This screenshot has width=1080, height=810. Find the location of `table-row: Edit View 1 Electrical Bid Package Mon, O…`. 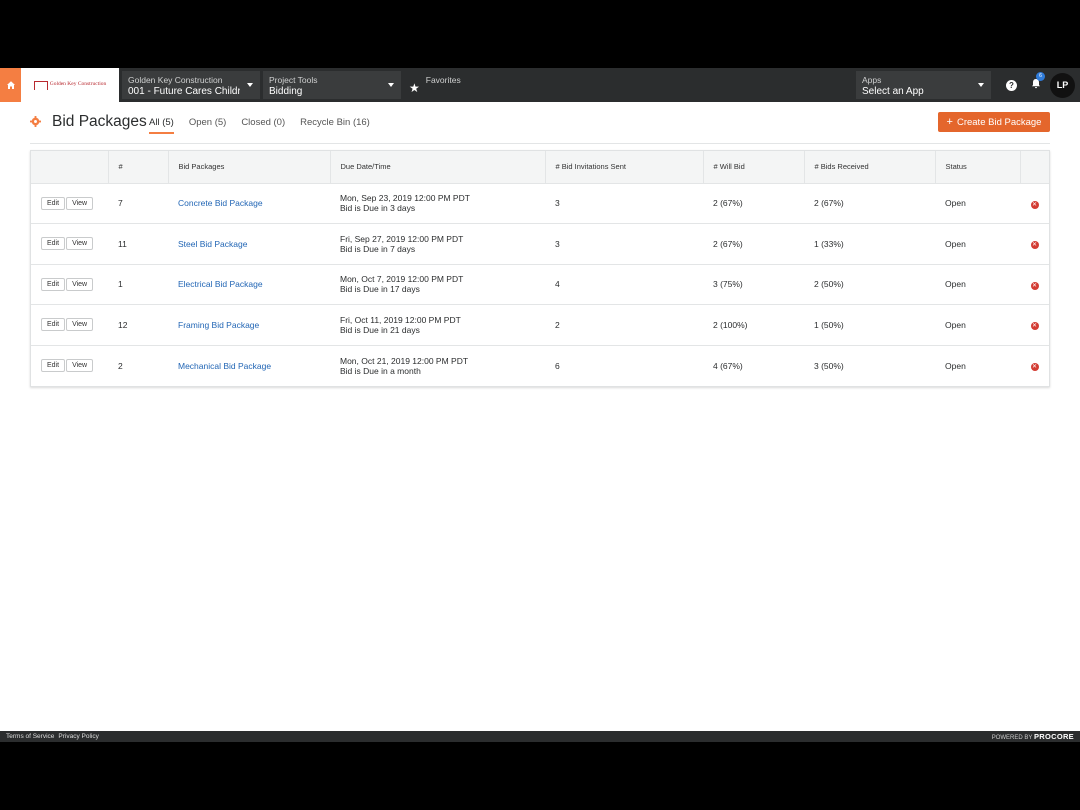

table-row: Edit View 1 Electrical Bid Package Mon, O… is located at coordinates (540, 284).